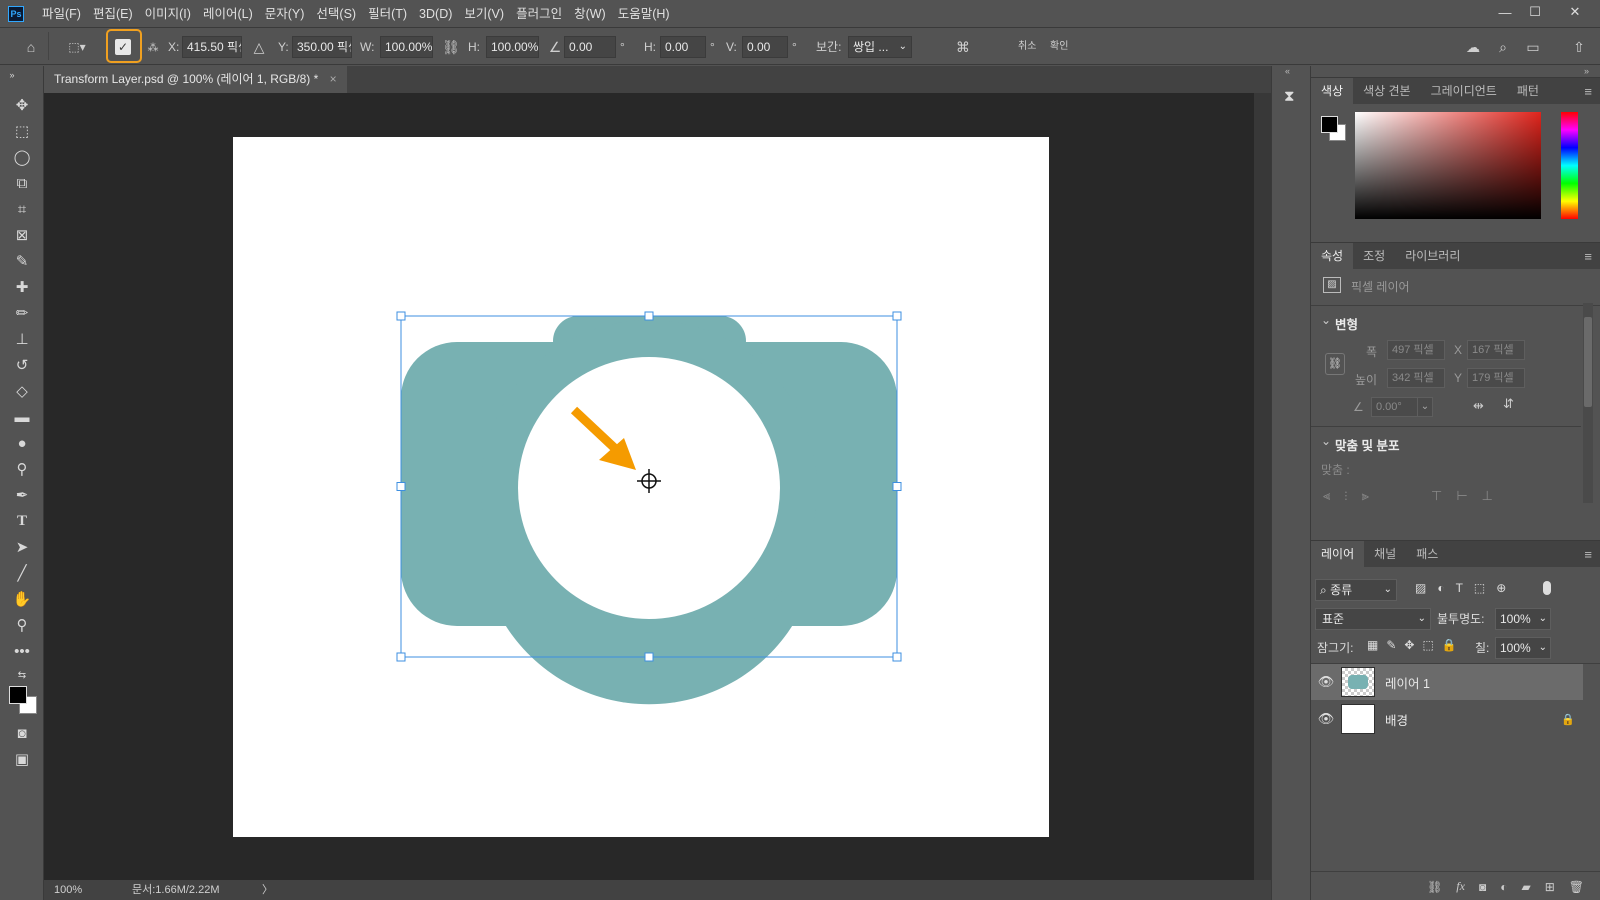  What do you see at coordinates (1503, 47) in the screenshot?
I see `search-icon: ⌕` at bounding box center [1503, 47].